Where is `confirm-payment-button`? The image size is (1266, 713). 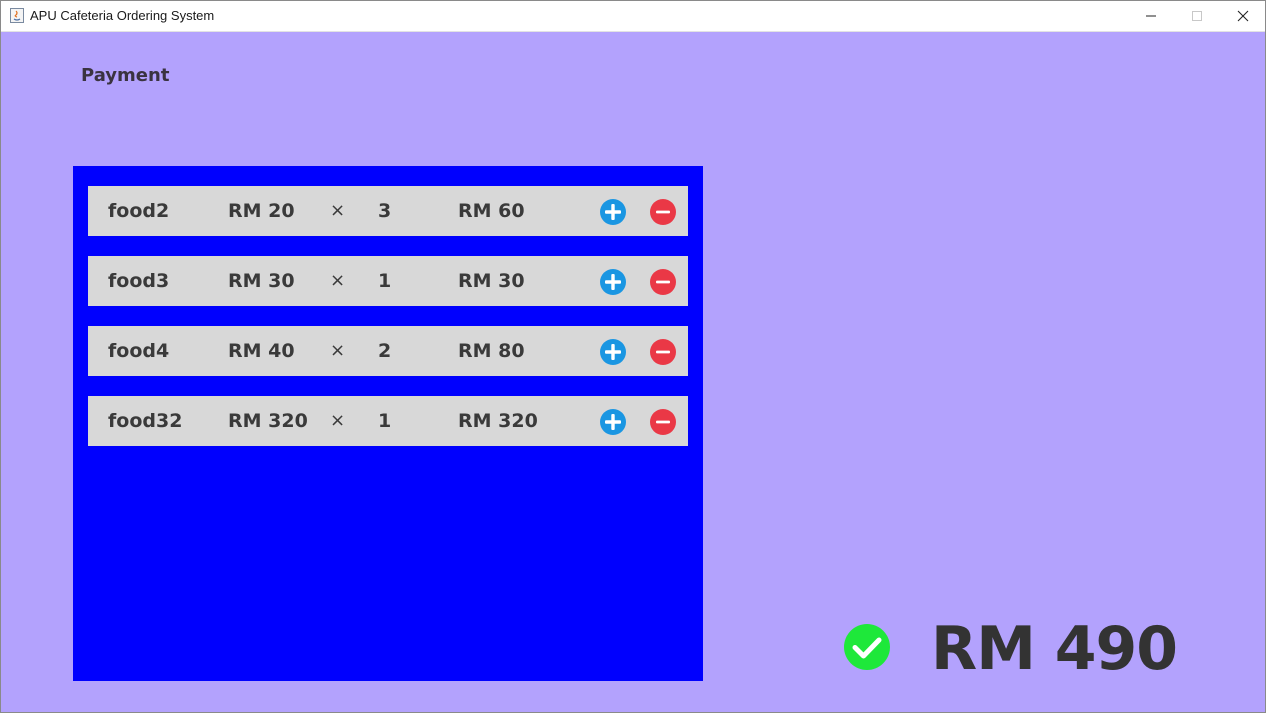 confirm-payment-button is located at coordinates (867, 647).